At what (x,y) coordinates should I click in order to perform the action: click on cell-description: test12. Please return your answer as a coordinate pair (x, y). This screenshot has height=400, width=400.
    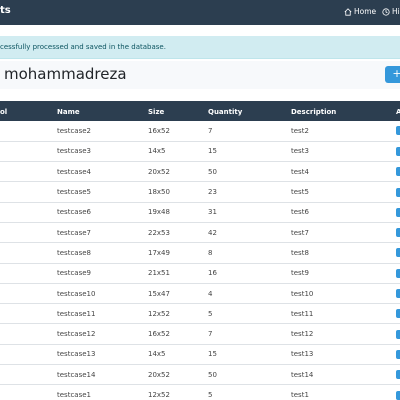
    Looking at the image, I should click on (302, 334).